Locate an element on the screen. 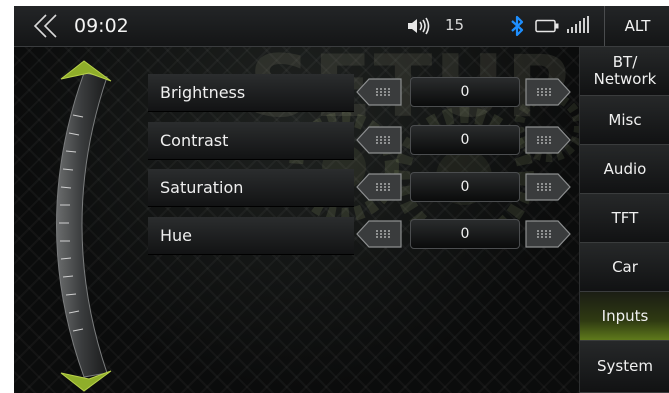 This screenshot has height=393, width=669. nav-item-audio: Audio is located at coordinates (624, 169).